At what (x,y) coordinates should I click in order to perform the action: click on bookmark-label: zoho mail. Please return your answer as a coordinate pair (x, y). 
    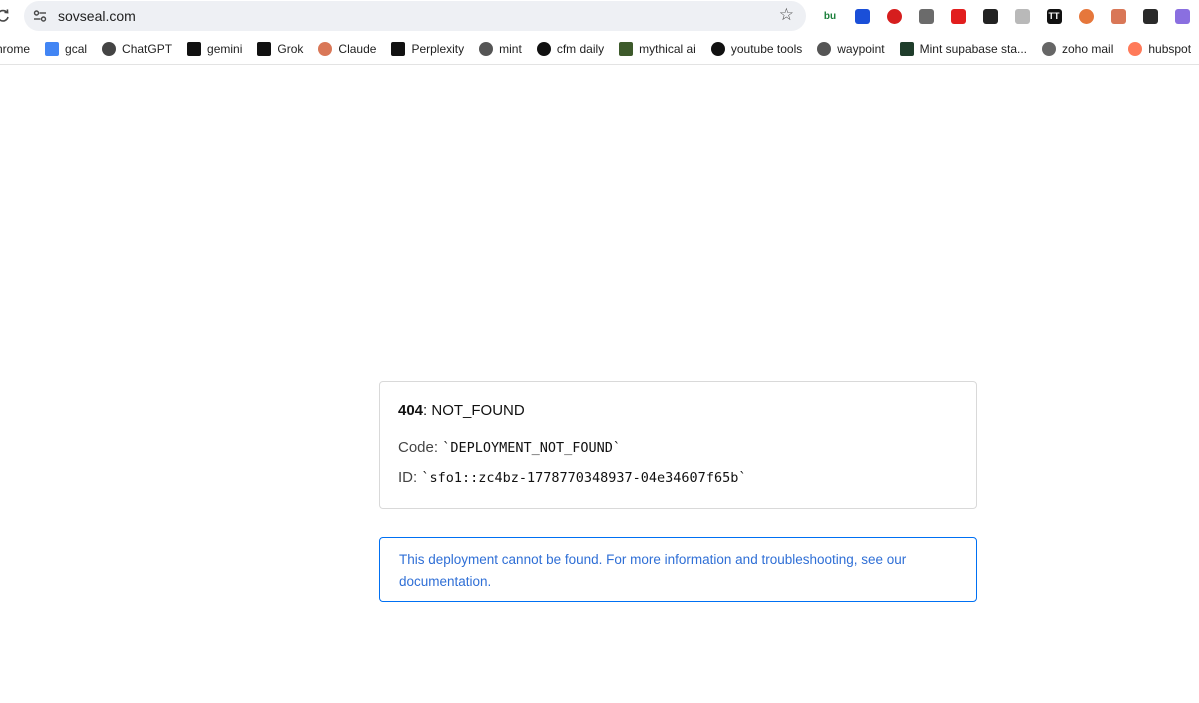
    Looking at the image, I should click on (1088, 48).